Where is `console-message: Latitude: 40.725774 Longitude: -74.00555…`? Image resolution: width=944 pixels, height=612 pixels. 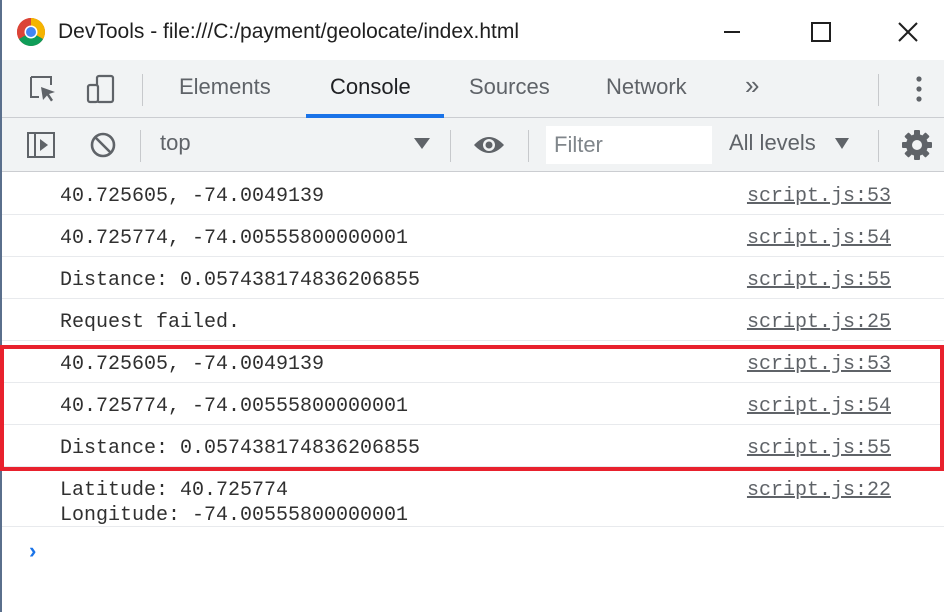 console-message: Latitude: 40.725774 Longitude: -74.00555… is located at coordinates (473, 497).